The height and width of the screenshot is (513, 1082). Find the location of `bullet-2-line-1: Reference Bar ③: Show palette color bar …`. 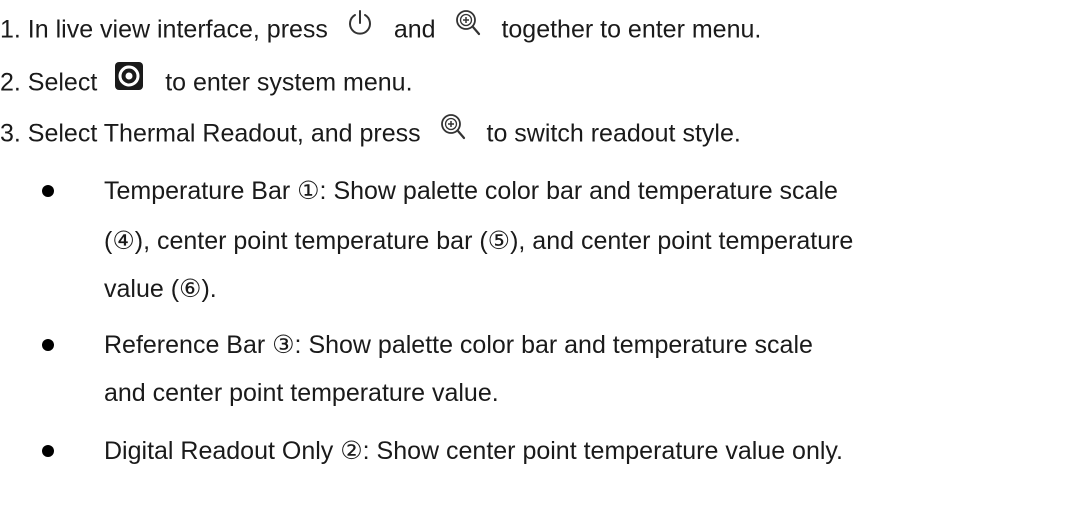

bullet-2-line-1: Reference Bar ③: Show palette color bar … is located at coordinates (458, 345).